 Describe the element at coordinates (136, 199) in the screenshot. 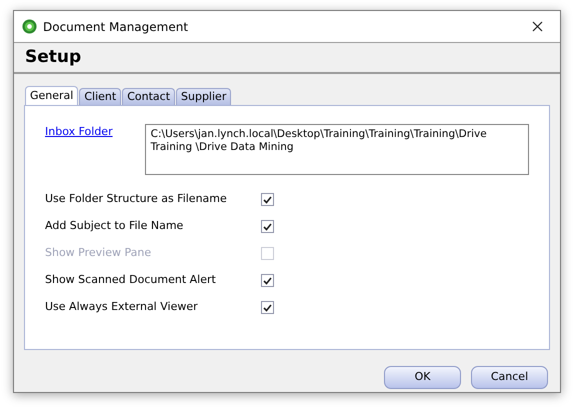

I see `option-label: Use Folder Structure as Filename` at that location.